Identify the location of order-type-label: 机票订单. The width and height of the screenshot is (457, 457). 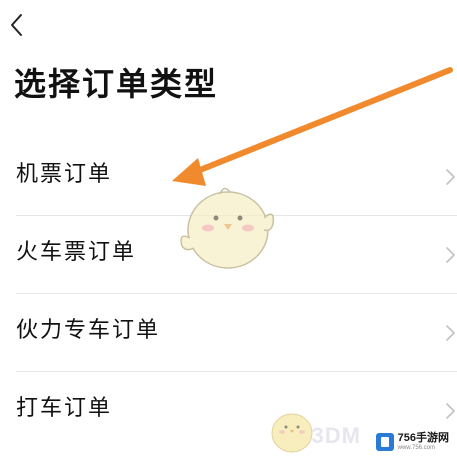
(64, 174).